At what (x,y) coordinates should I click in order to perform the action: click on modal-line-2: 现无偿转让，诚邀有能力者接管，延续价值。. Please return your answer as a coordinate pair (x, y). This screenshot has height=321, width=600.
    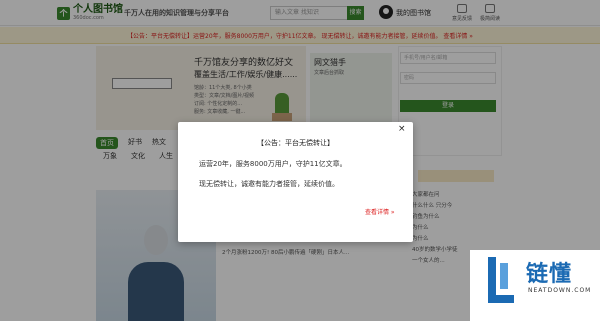
    Looking at the image, I should click on (269, 184).